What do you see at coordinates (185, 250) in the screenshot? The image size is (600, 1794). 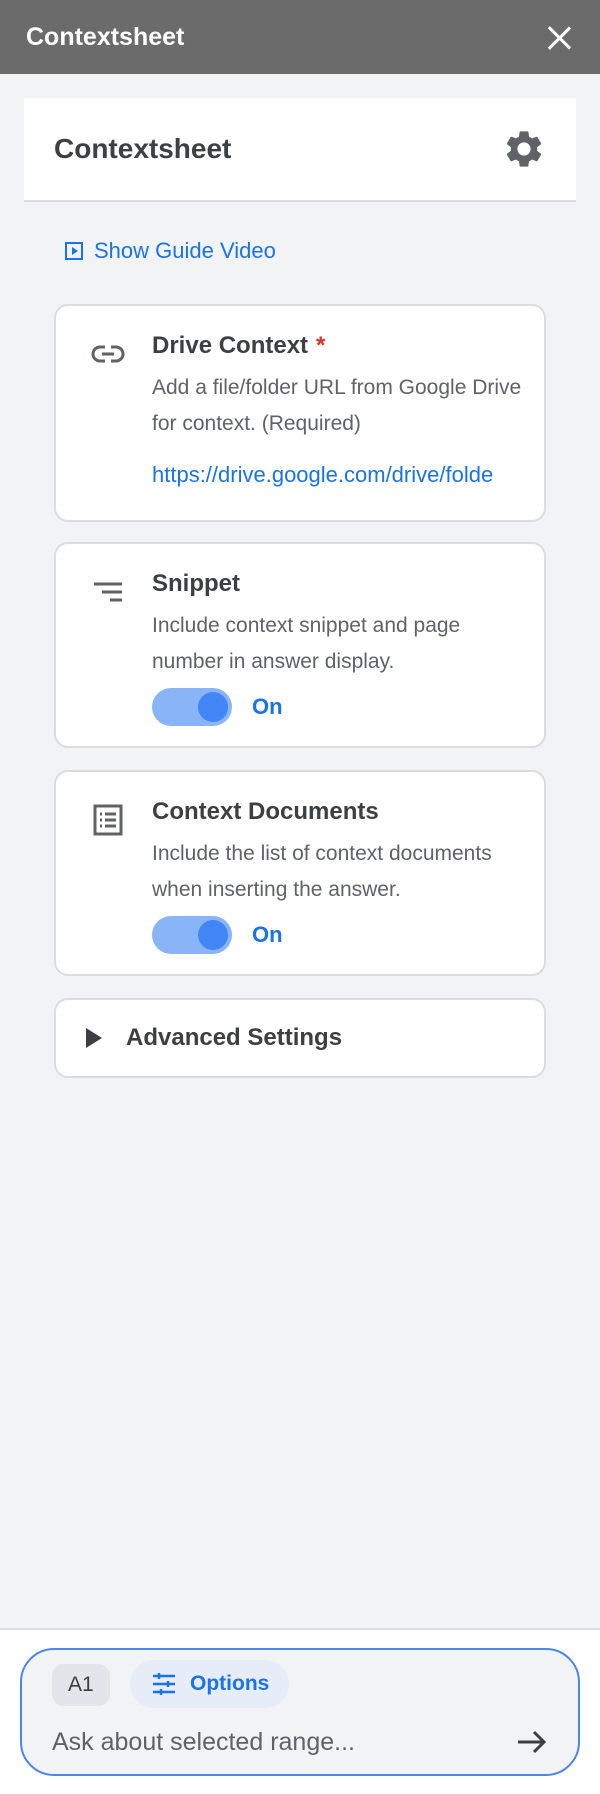 I see `guide-label: Show Guide Video` at bounding box center [185, 250].